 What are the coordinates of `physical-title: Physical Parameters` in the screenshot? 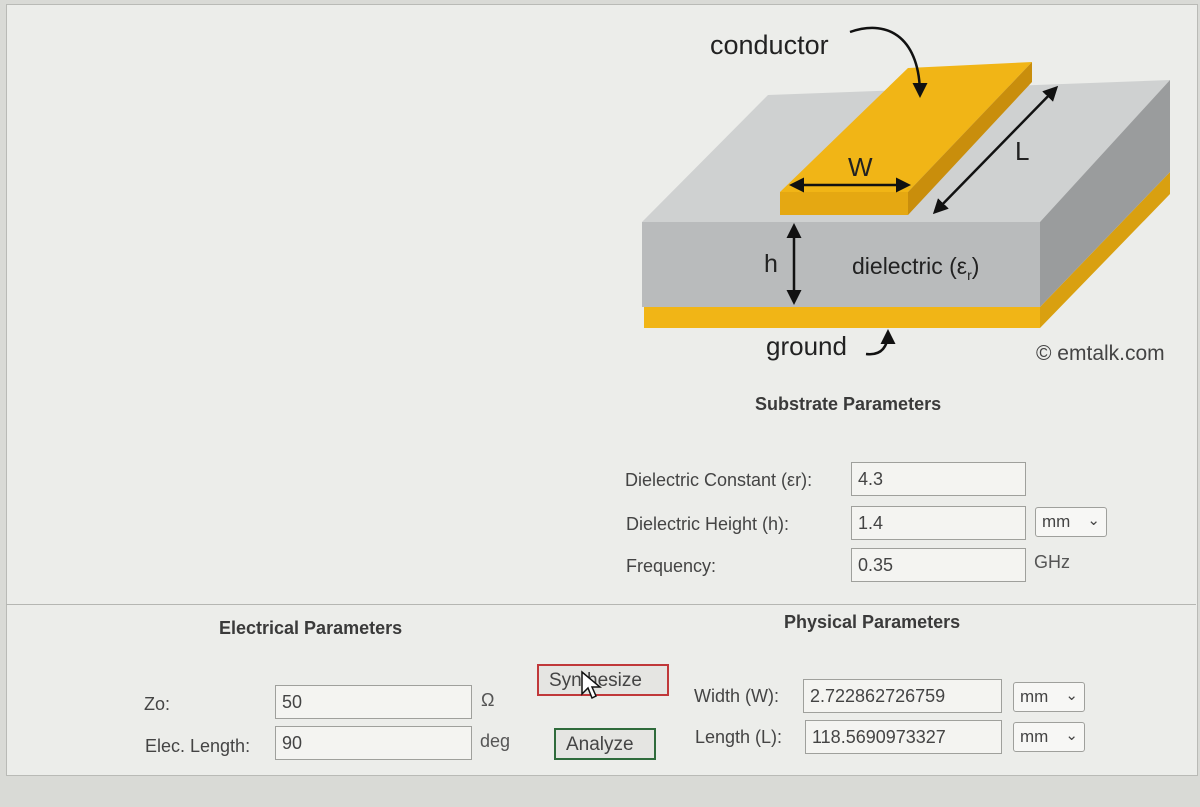 It's located at (872, 622).